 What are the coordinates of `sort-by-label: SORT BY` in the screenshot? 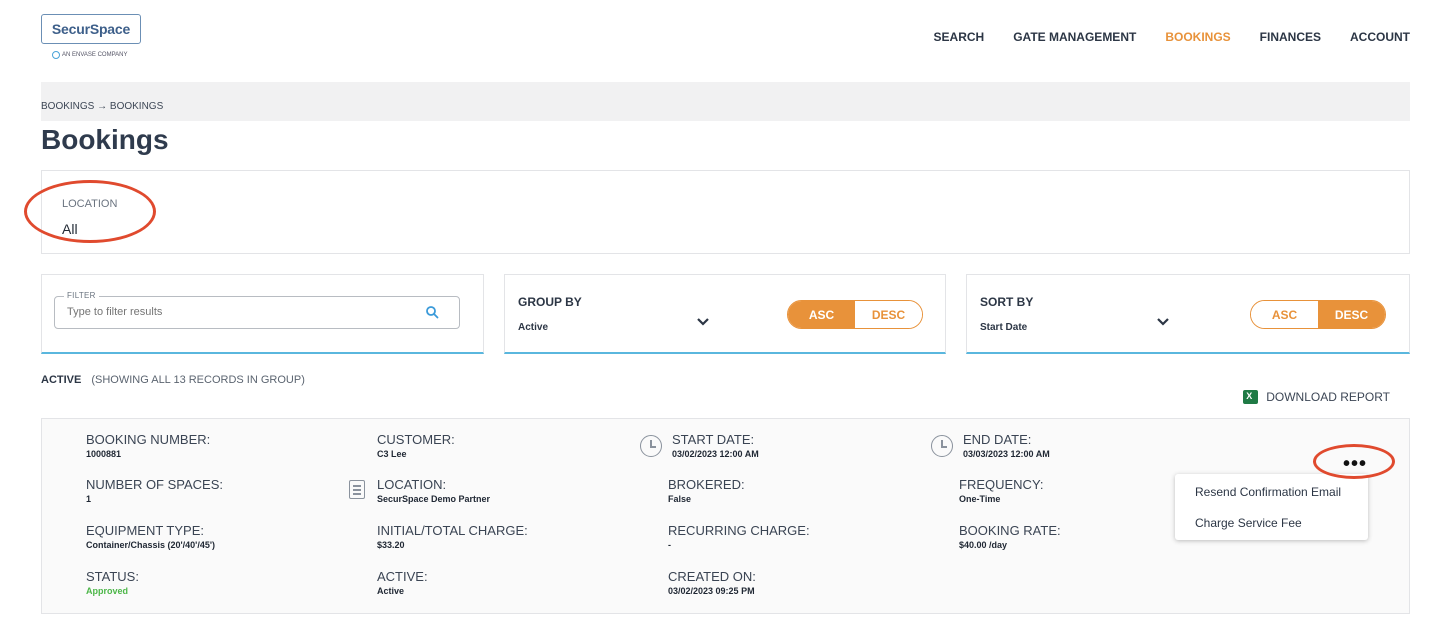 It's located at (1007, 302).